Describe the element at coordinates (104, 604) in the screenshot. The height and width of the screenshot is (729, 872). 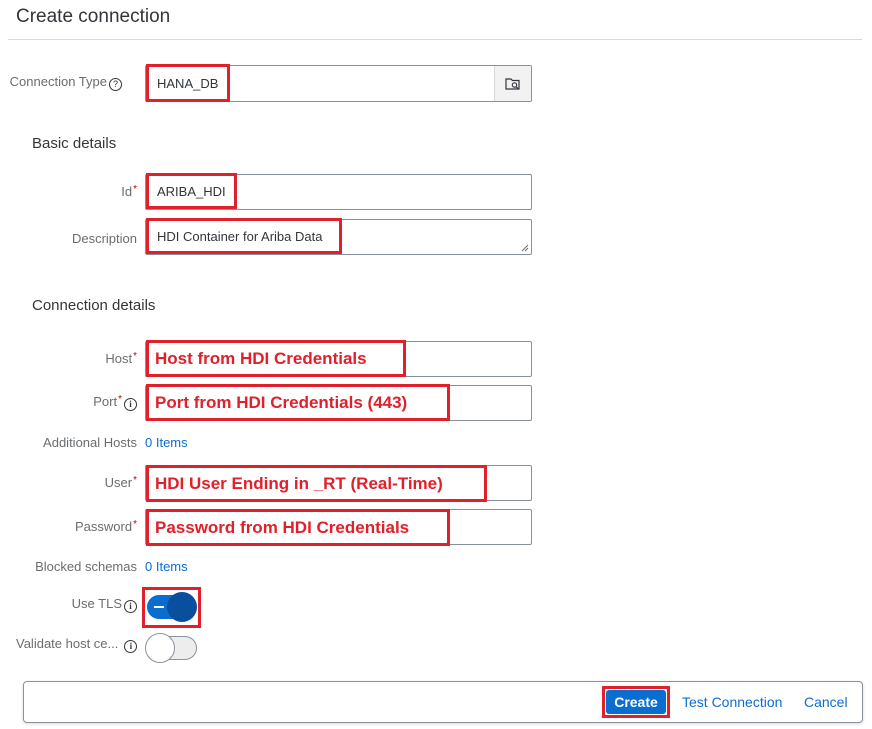
I see `use-tls-label: Use TLS i` at that location.